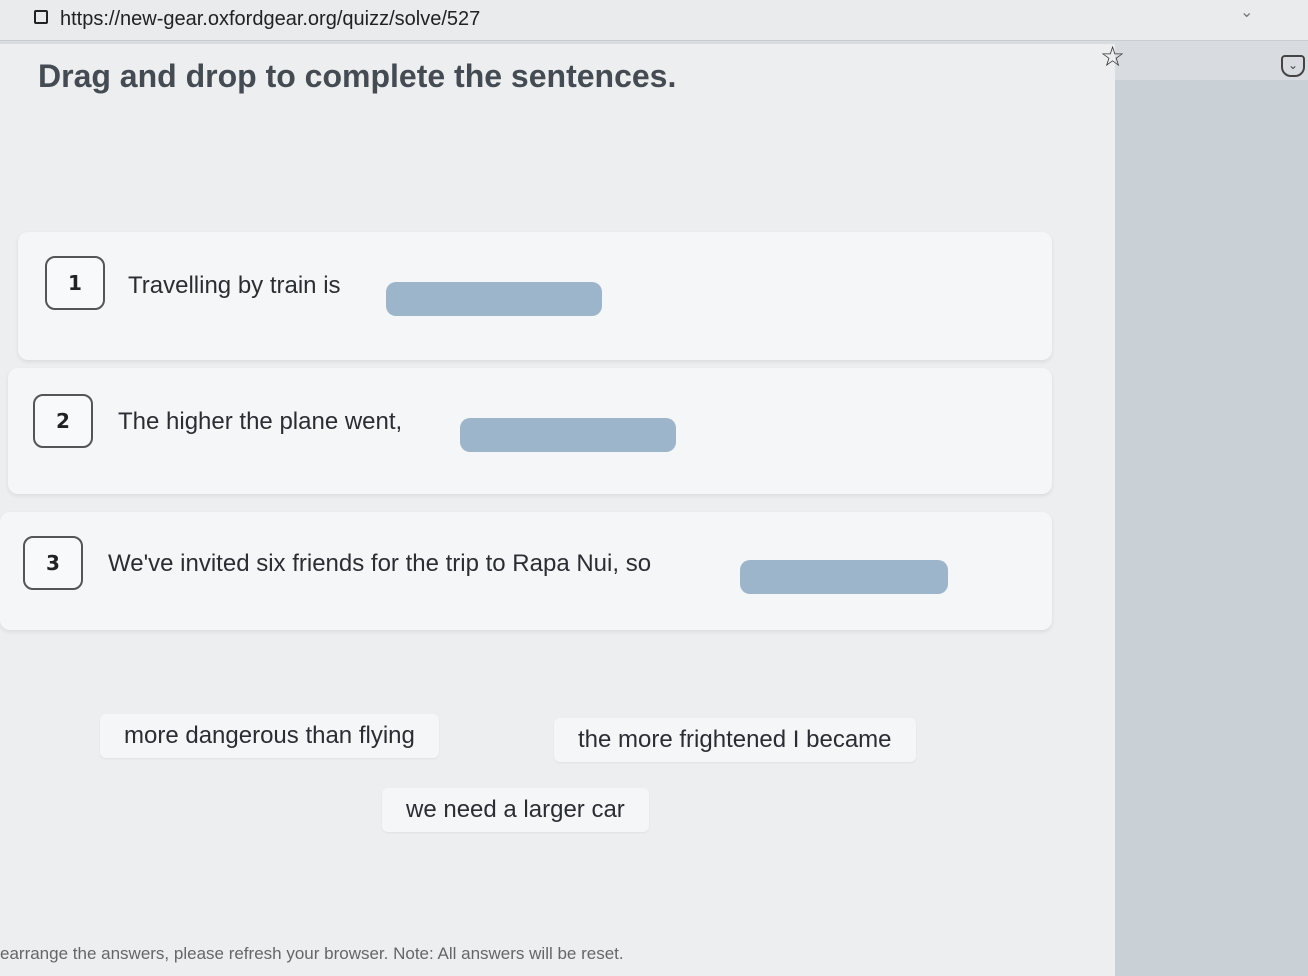  I want to click on pocket-icon: ⌄, so click(1293, 66).